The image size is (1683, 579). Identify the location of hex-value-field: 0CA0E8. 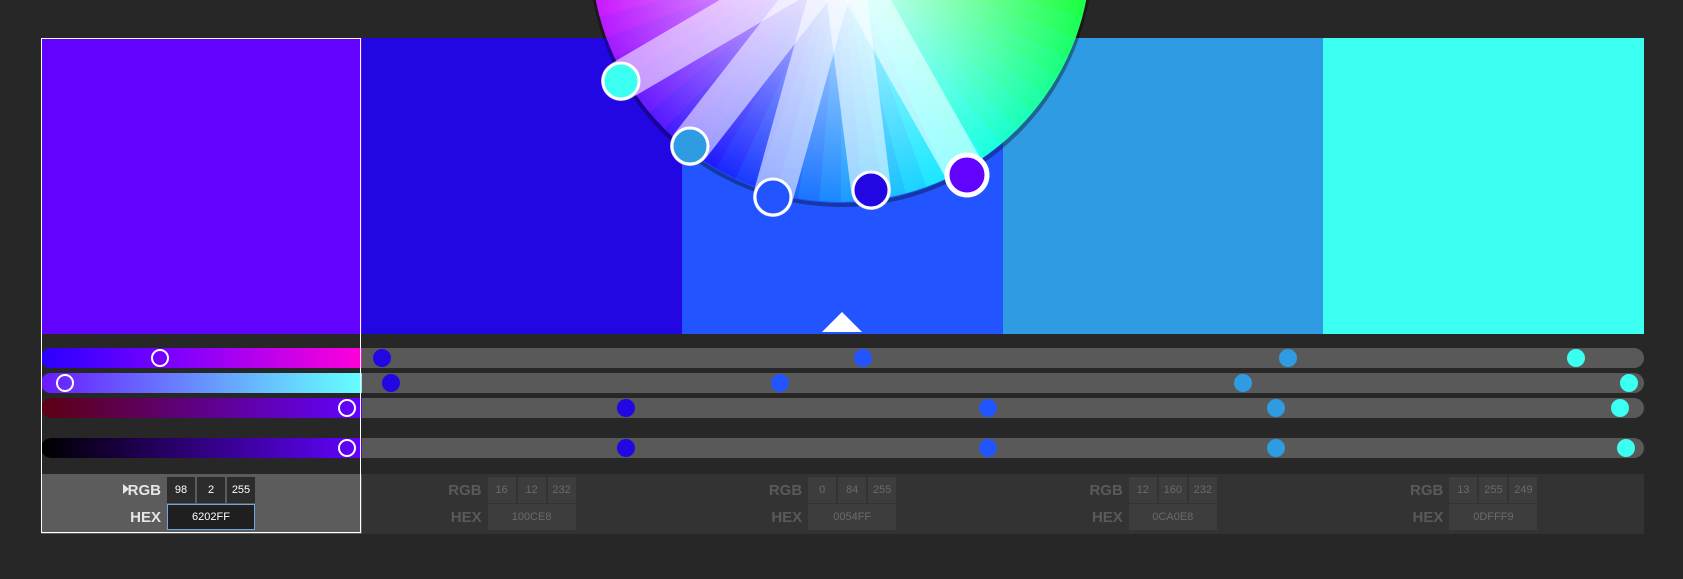
(1172, 517).